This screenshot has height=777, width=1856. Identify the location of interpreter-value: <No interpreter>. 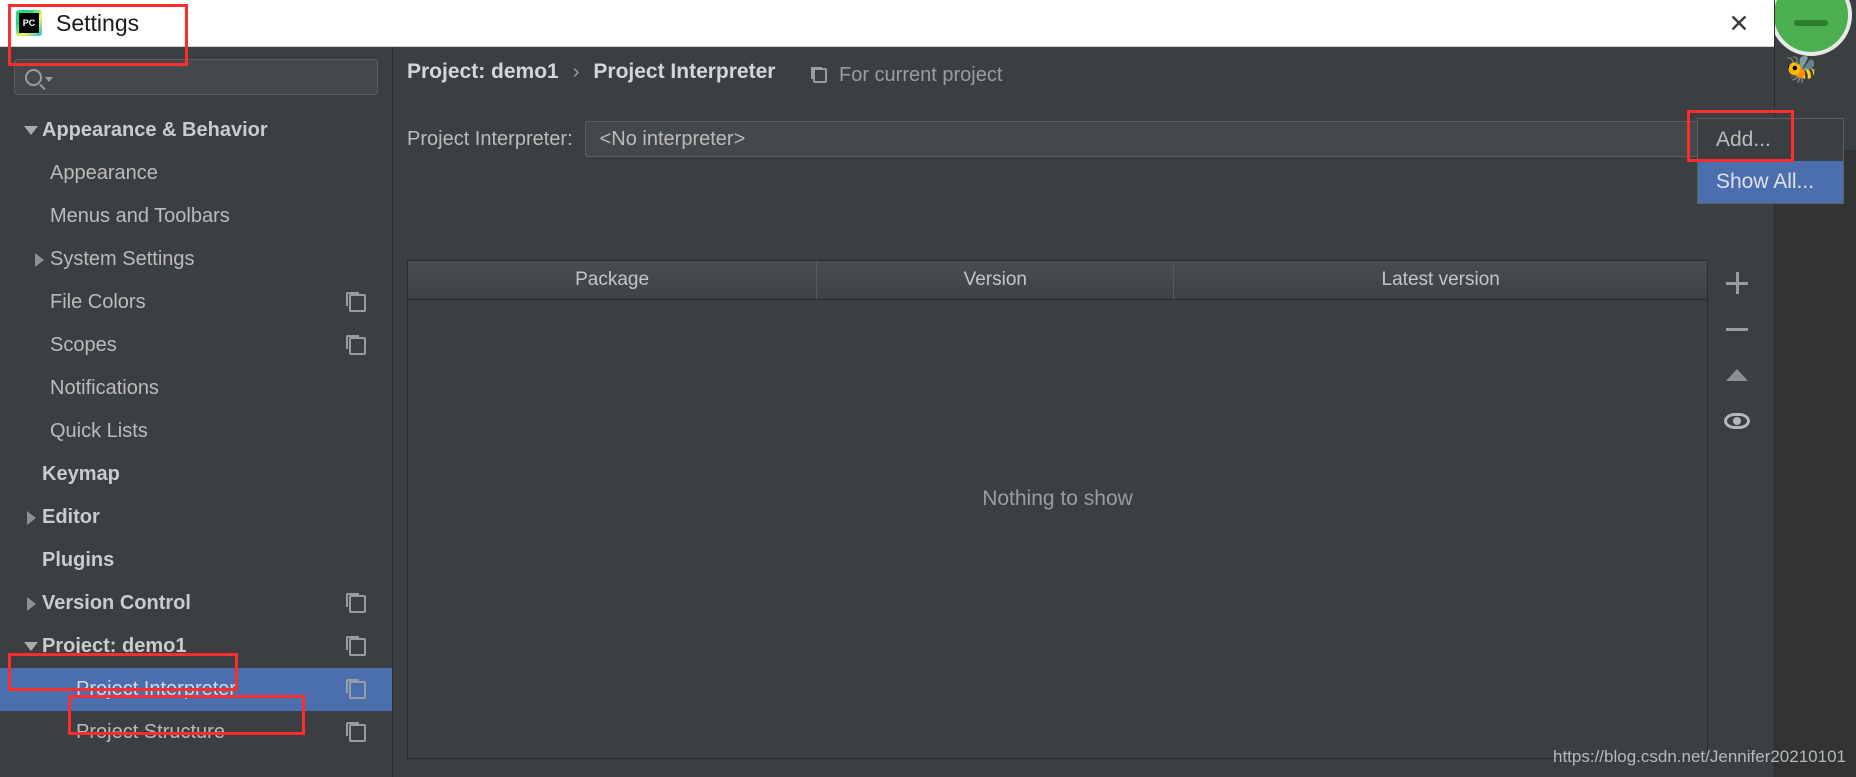
(672, 138).